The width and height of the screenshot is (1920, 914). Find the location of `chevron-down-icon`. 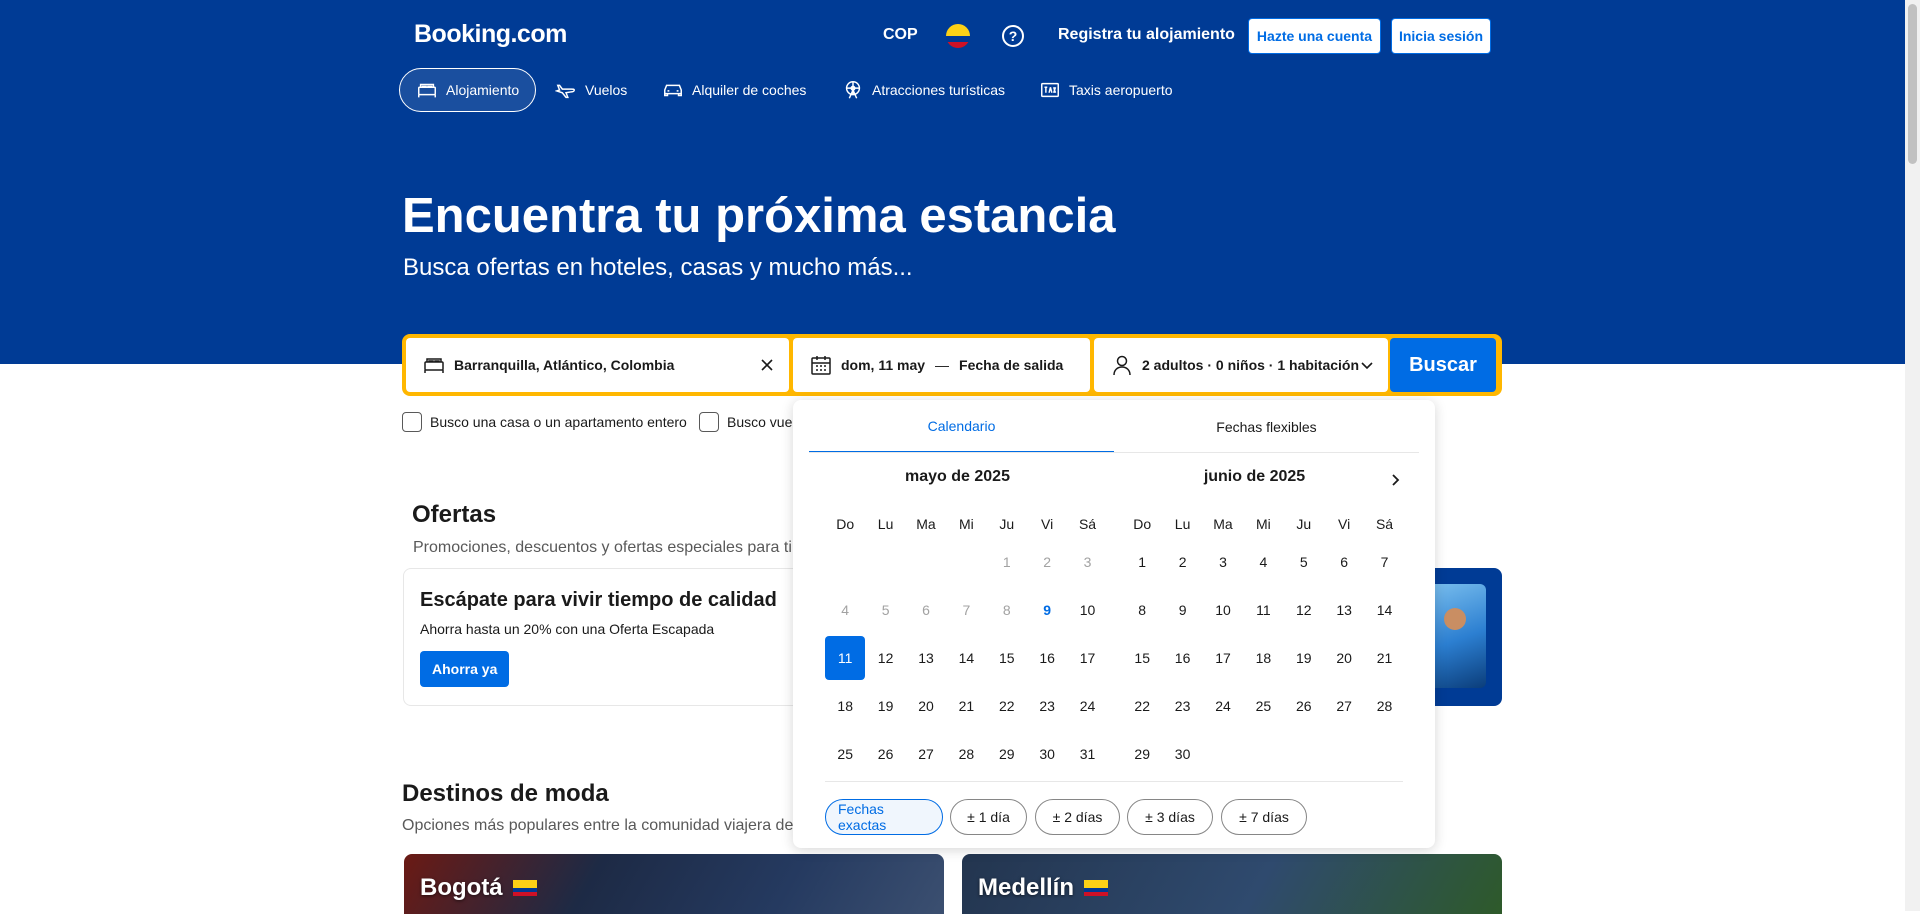

chevron-down-icon is located at coordinates (1367, 366).